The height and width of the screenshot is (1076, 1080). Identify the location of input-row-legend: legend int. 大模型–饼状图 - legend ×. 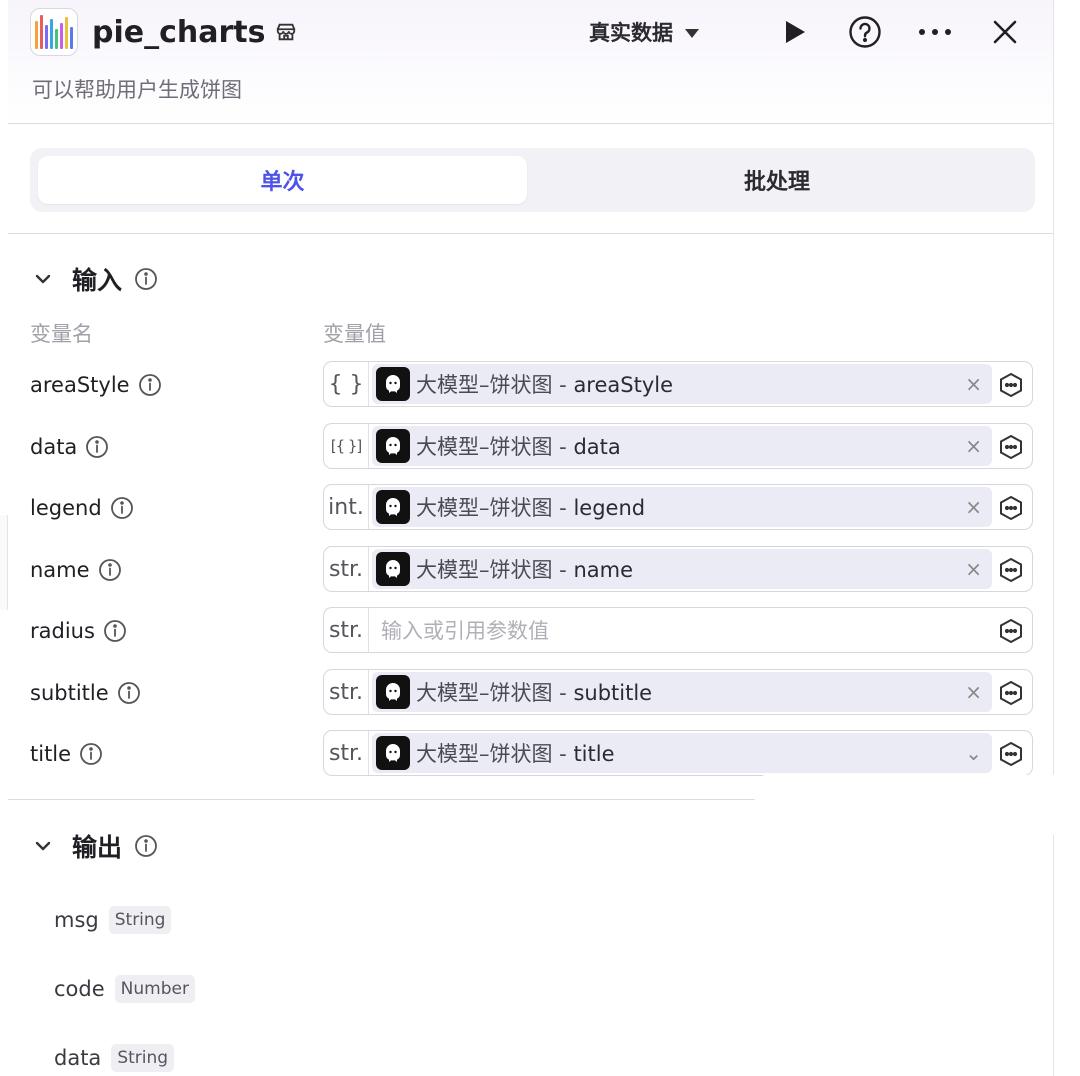
(531, 508).